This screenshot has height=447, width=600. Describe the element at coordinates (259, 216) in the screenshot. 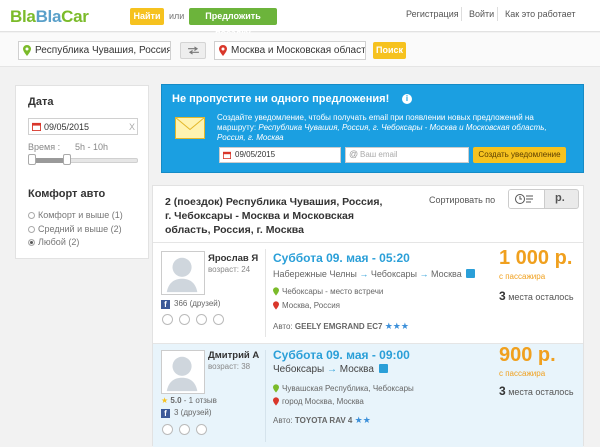

I see `results-heading-line: г. Чебоксары - Москва и Московская` at that location.